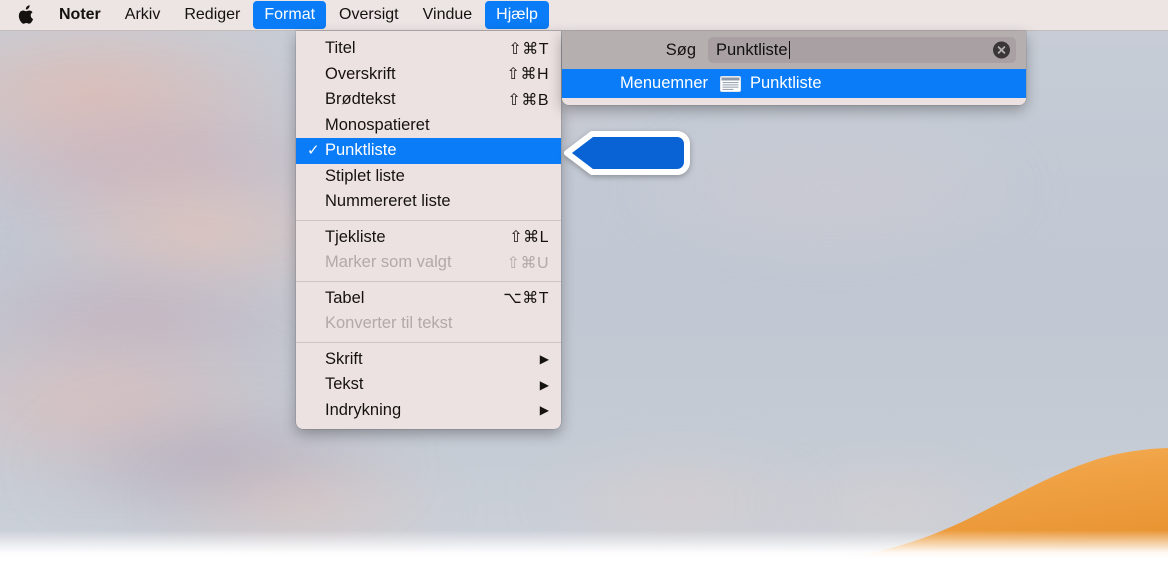  What do you see at coordinates (355, 236) in the screenshot?
I see `menu-item-label: Tjekliste` at bounding box center [355, 236].